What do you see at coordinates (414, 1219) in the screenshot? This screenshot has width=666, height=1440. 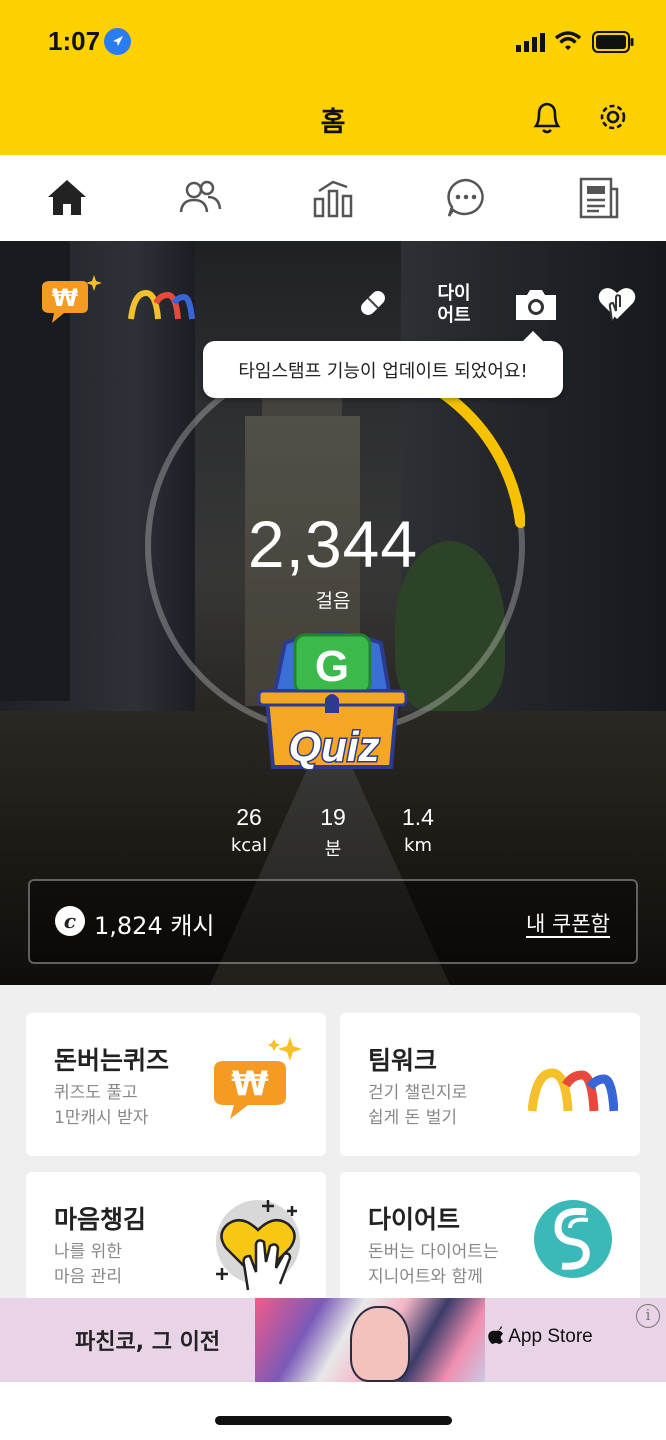 I see `card-title: 다이어트` at bounding box center [414, 1219].